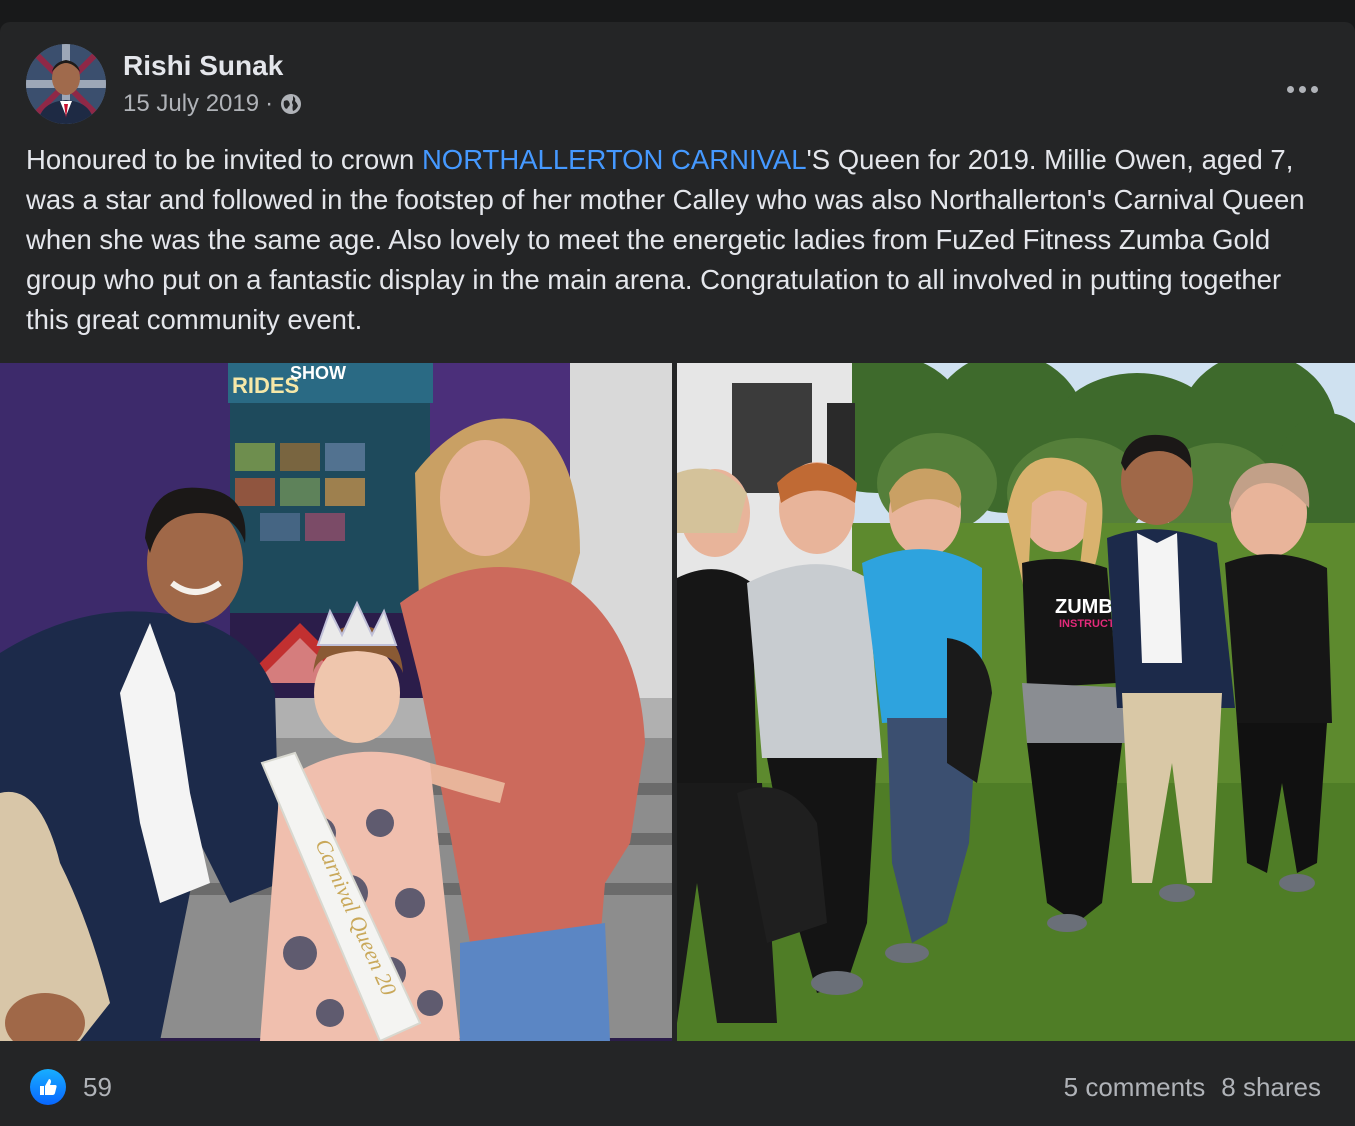  What do you see at coordinates (48, 1087) in the screenshot?
I see `like-icon` at bounding box center [48, 1087].